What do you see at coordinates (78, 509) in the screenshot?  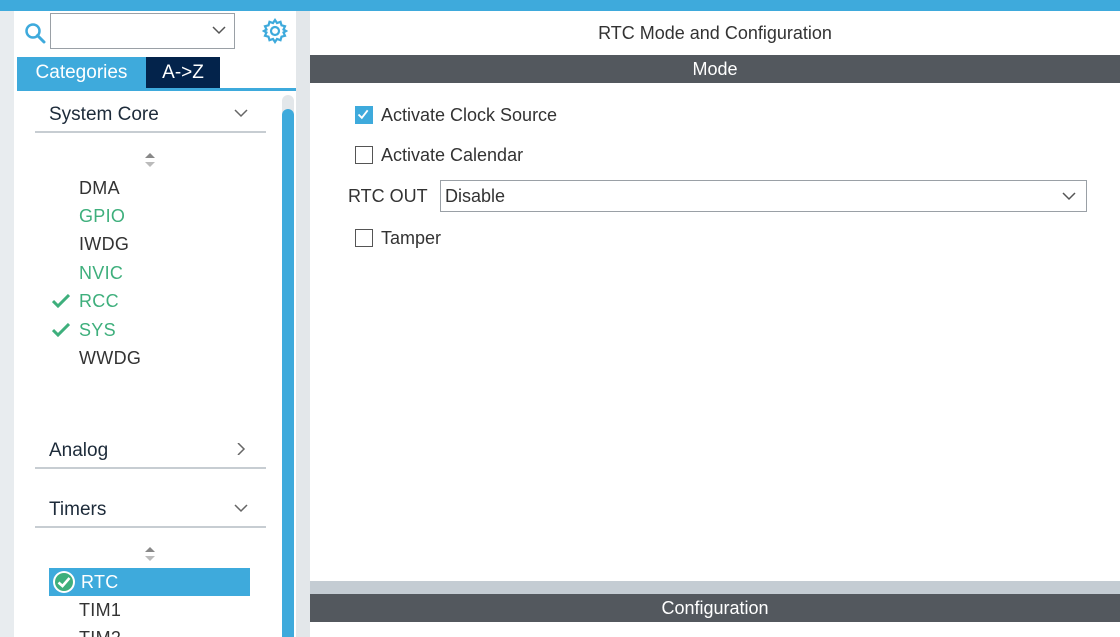 I see `section-label: Timers` at bounding box center [78, 509].